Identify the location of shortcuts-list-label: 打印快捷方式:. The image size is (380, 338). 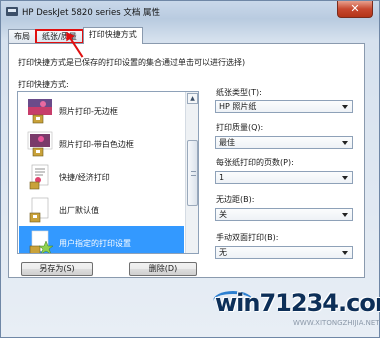
(43, 84).